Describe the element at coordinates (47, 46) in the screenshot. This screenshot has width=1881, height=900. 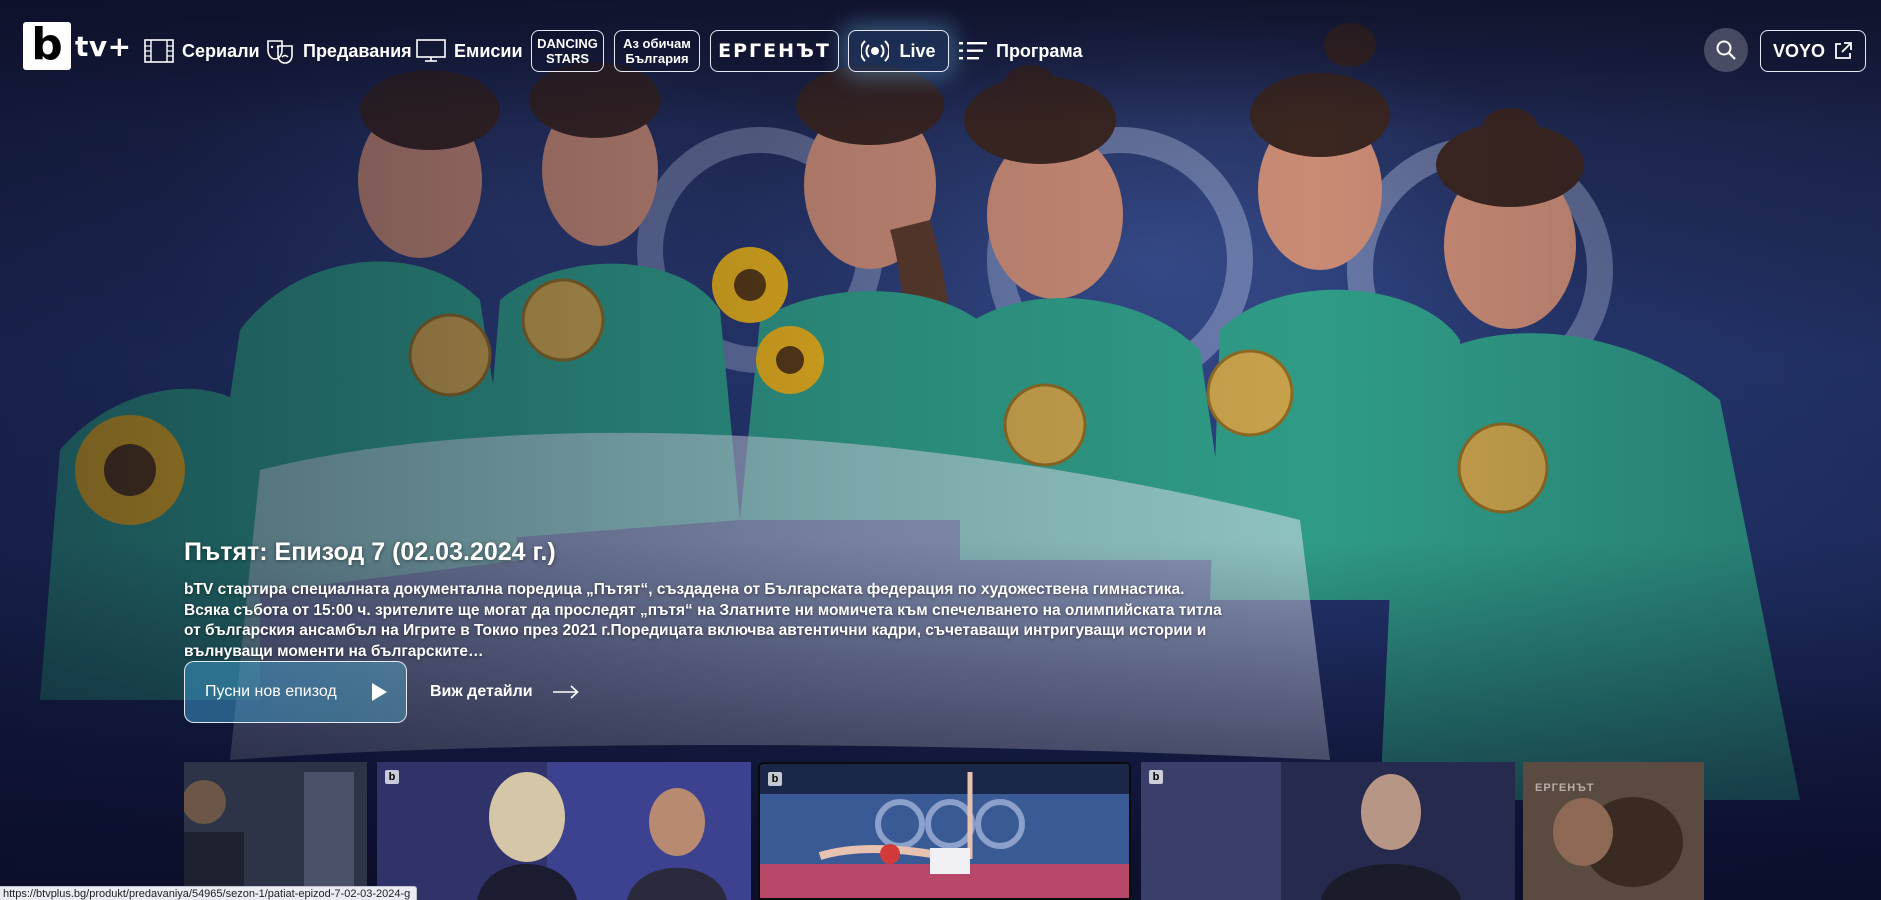
I see `logo-mark: b` at that location.